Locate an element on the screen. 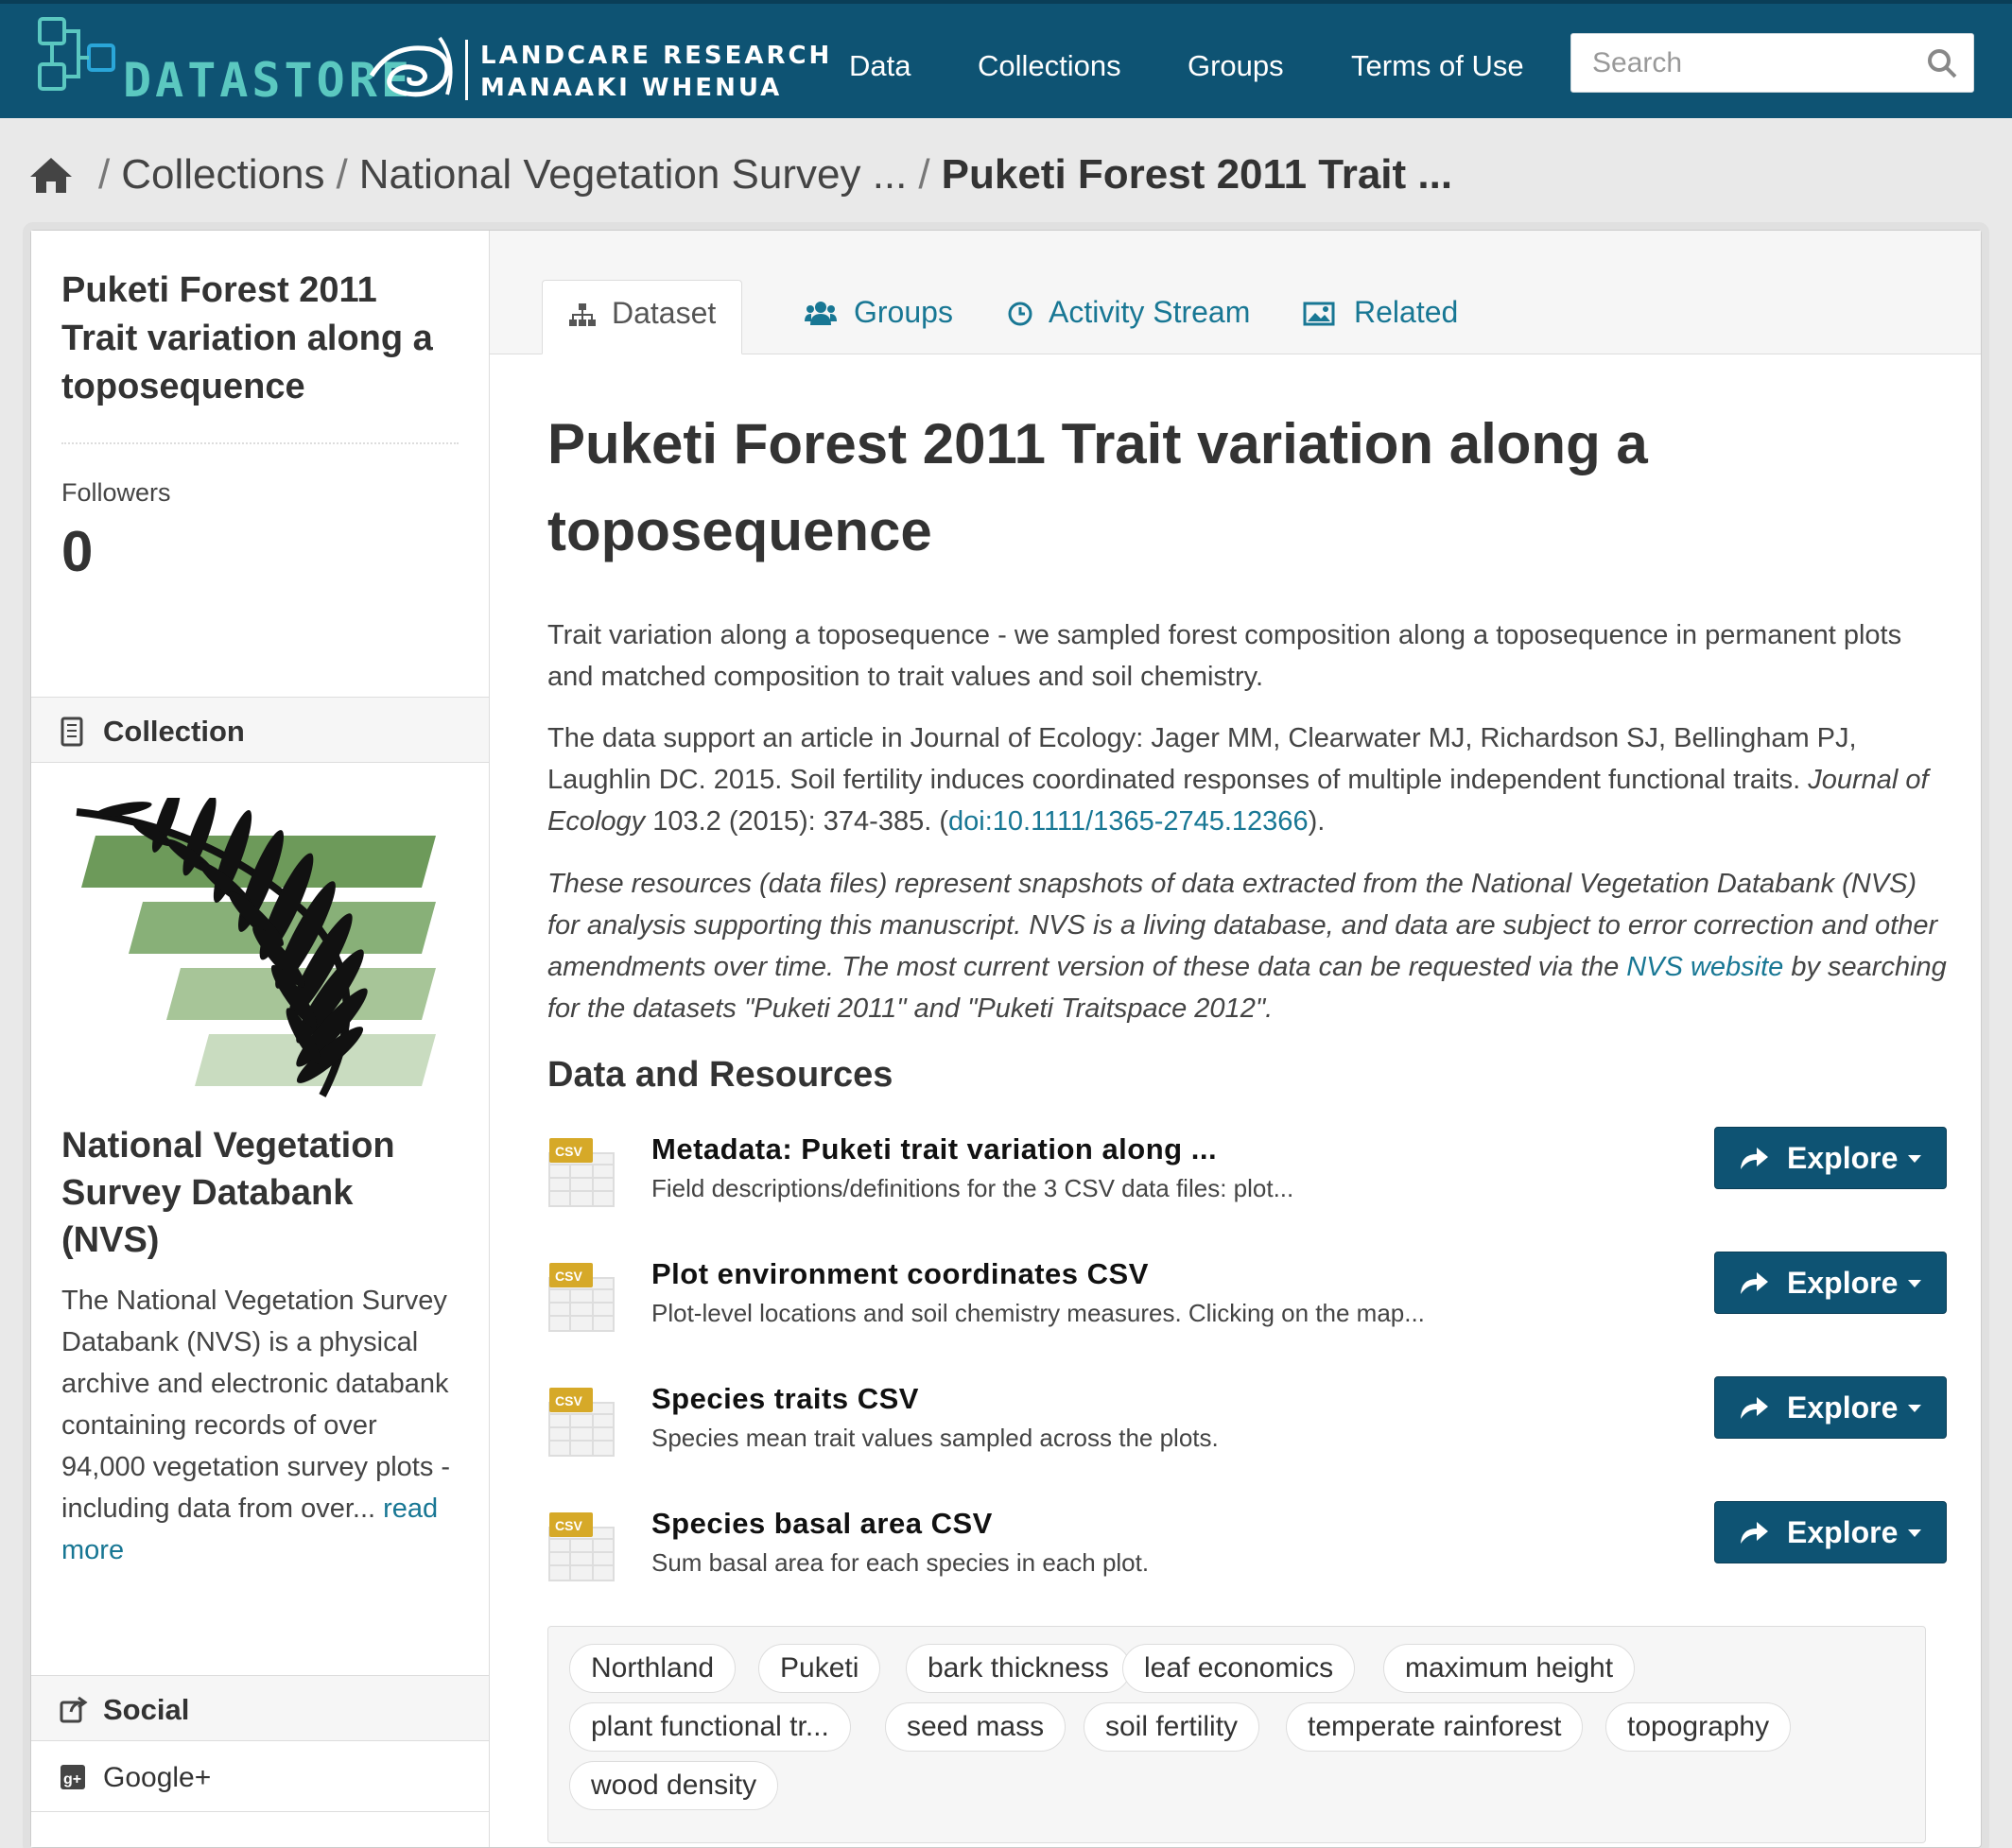  tag: Northland is located at coordinates (653, 1669).